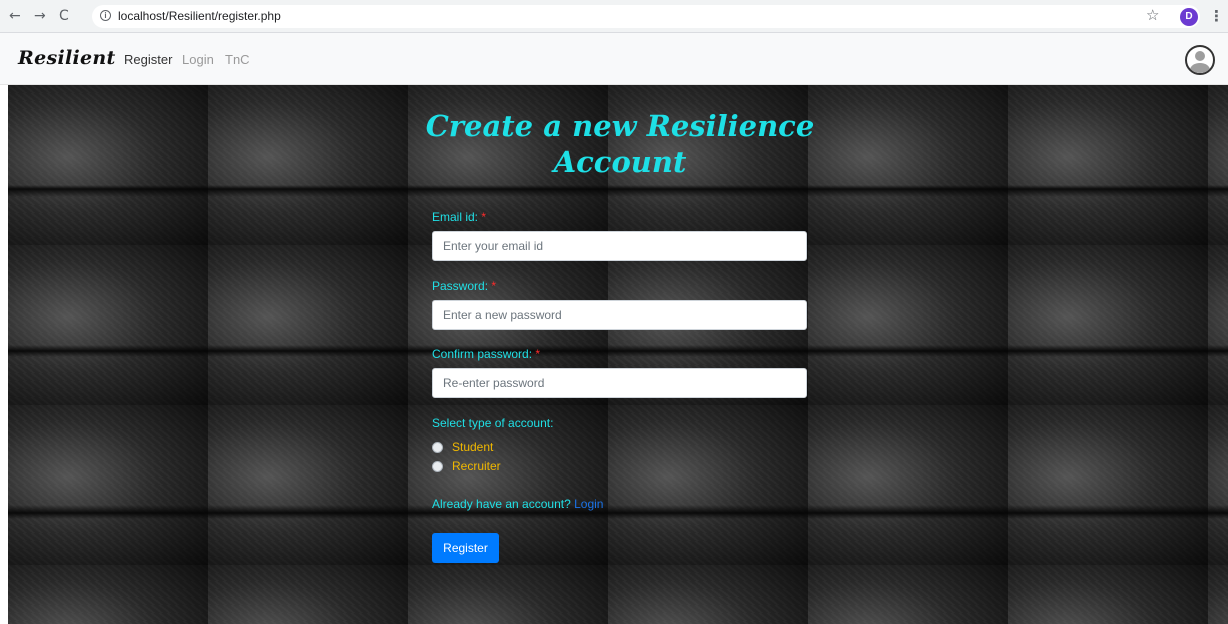 The width and height of the screenshot is (1228, 624). What do you see at coordinates (105, 15) in the screenshot?
I see `info-icon: i` at bounding box center [105, 15].